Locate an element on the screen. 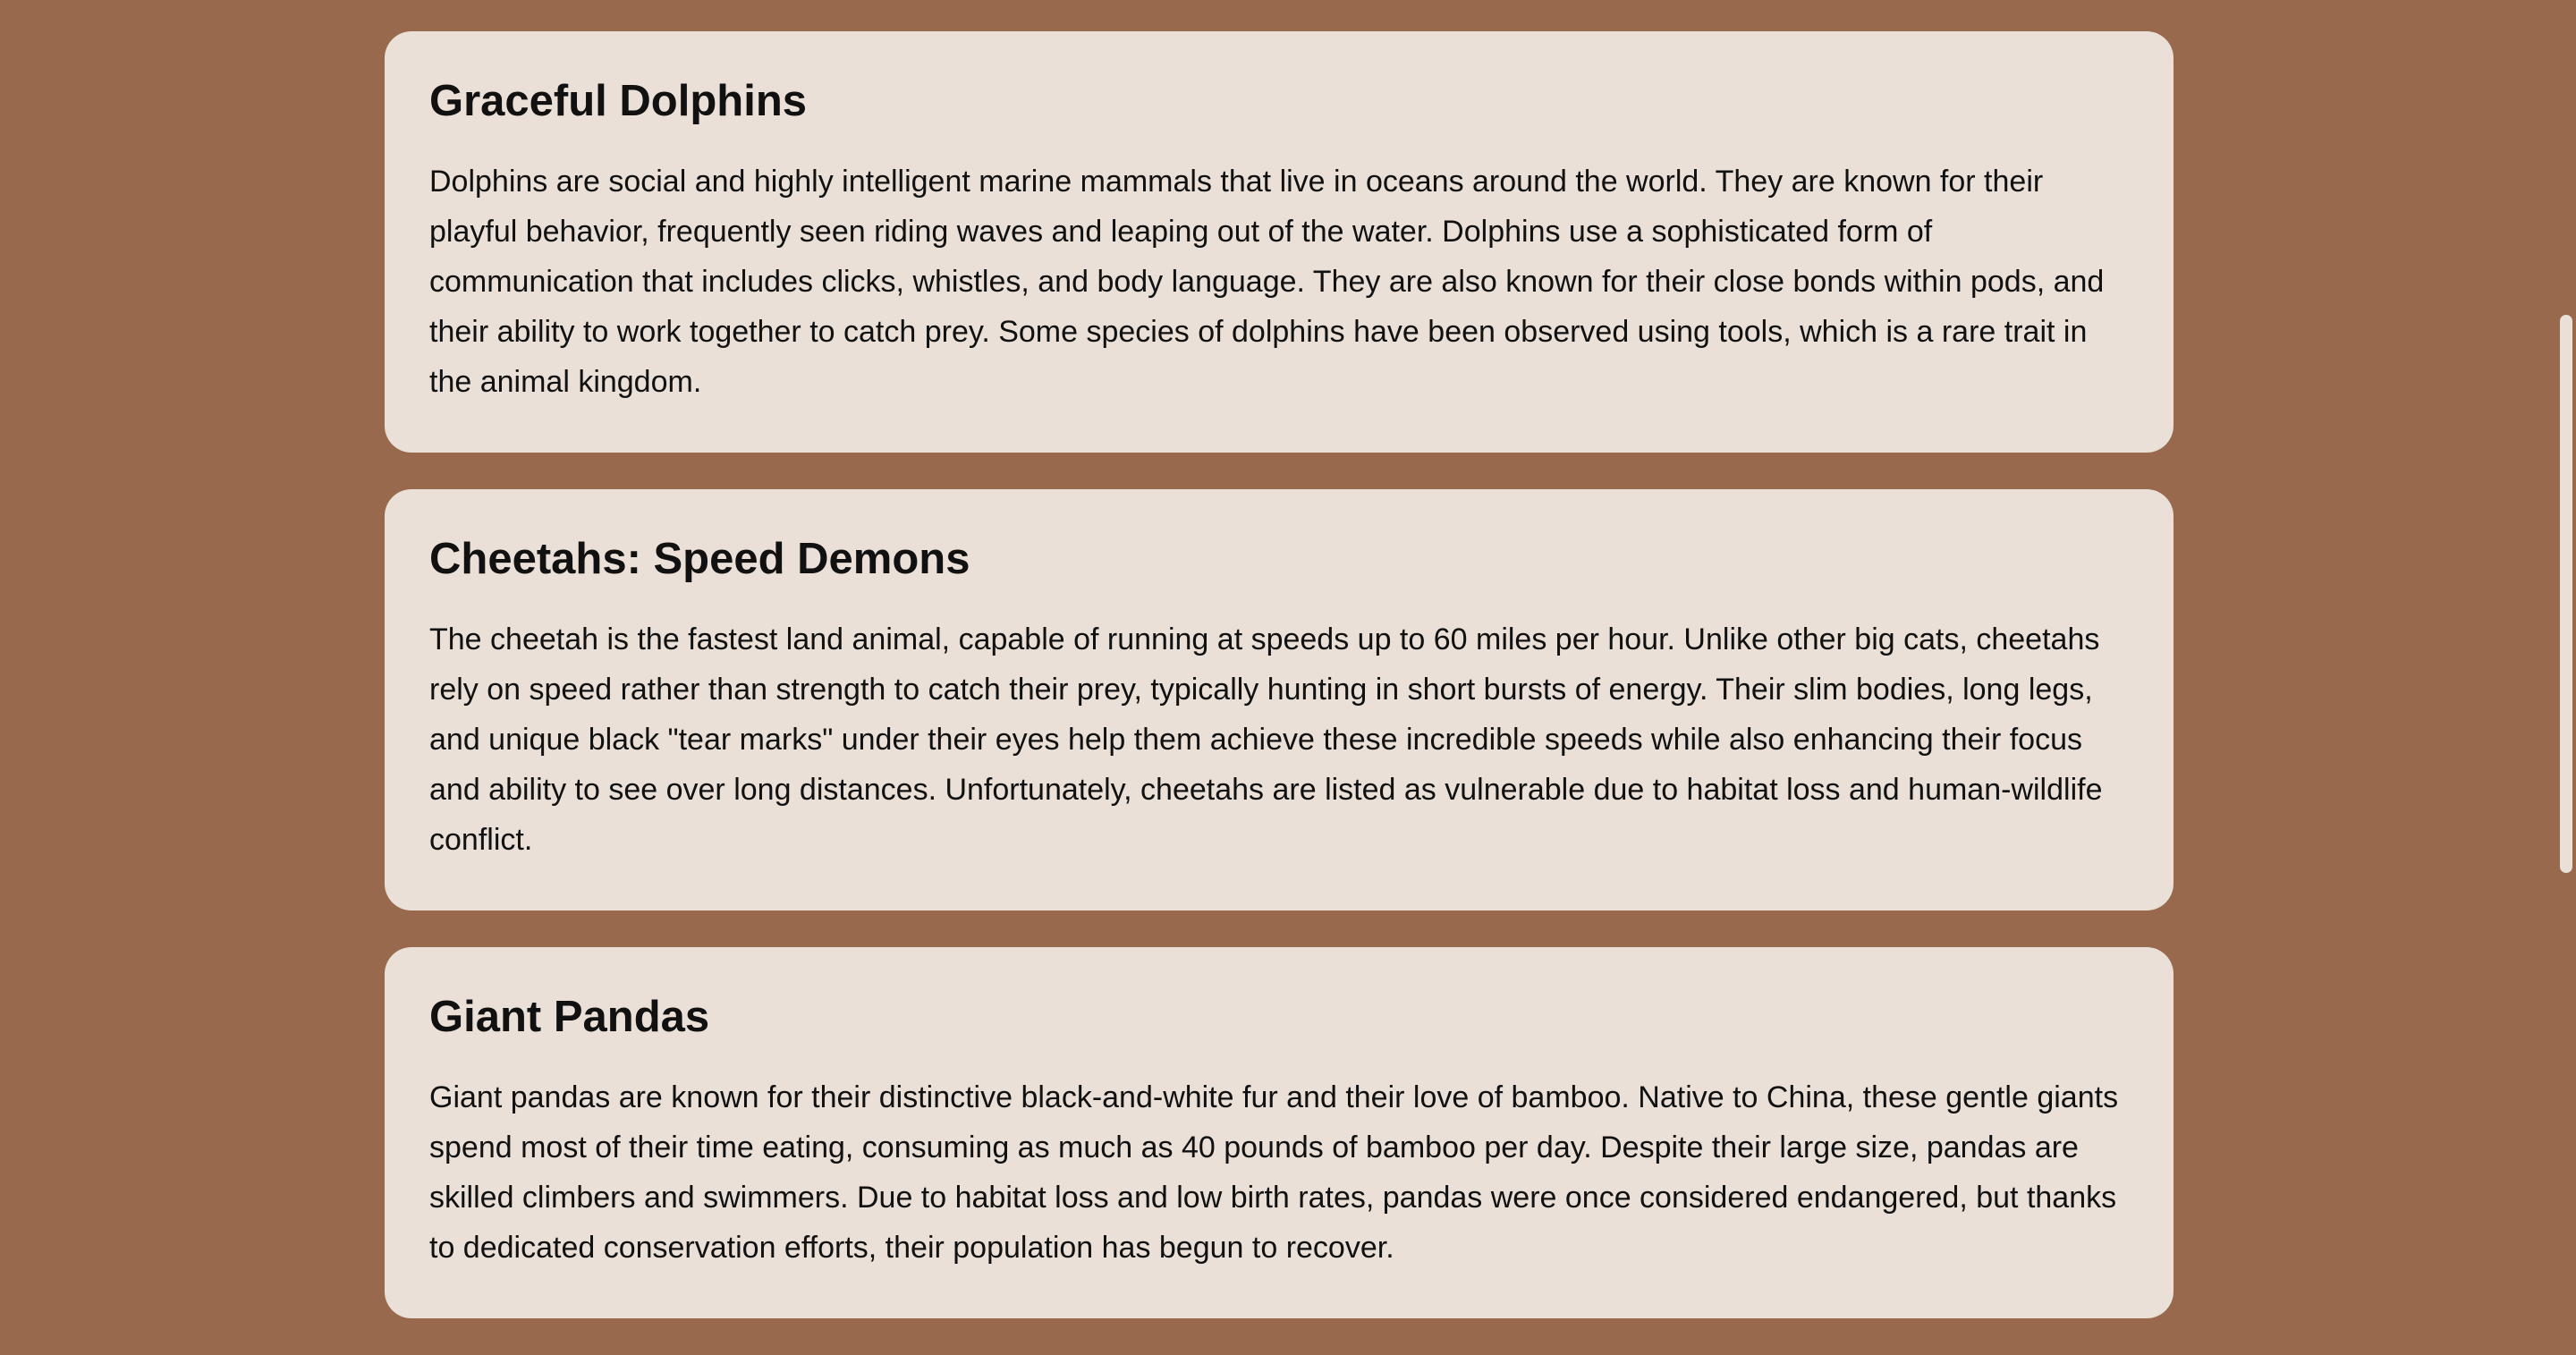 The image size is (2576, 1355). card-title: Graceful Dolphins is located at coordinates (618, 101).